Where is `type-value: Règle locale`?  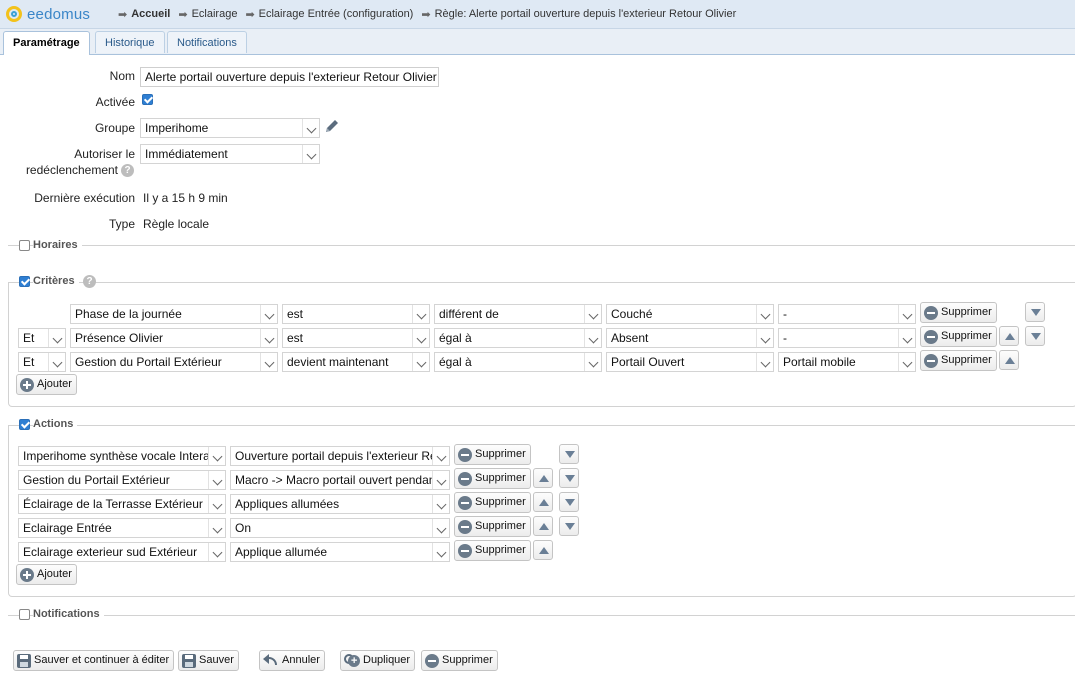
type-value: Règle locale is located at coordinates (176, 224).